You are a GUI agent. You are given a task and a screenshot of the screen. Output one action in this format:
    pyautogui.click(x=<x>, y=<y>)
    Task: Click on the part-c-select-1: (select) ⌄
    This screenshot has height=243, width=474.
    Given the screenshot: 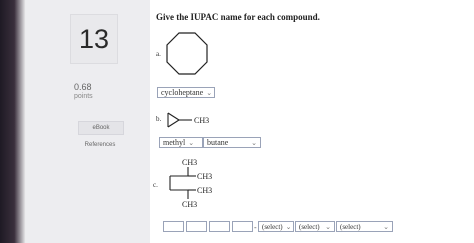 What is the action you would take?
    pyautogui.click(x=276, y=226)
    